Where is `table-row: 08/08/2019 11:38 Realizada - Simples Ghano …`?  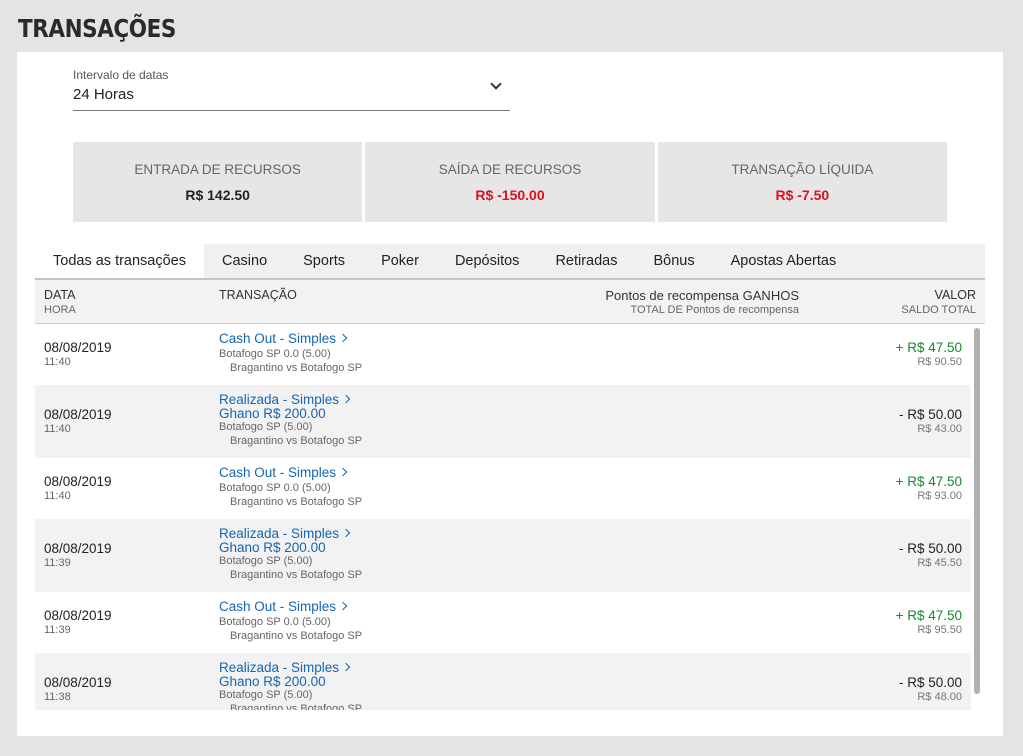
table-row: 08/08/2019 11:38 Realizada - Simples Ghano … is located at coordinates (503, 681).